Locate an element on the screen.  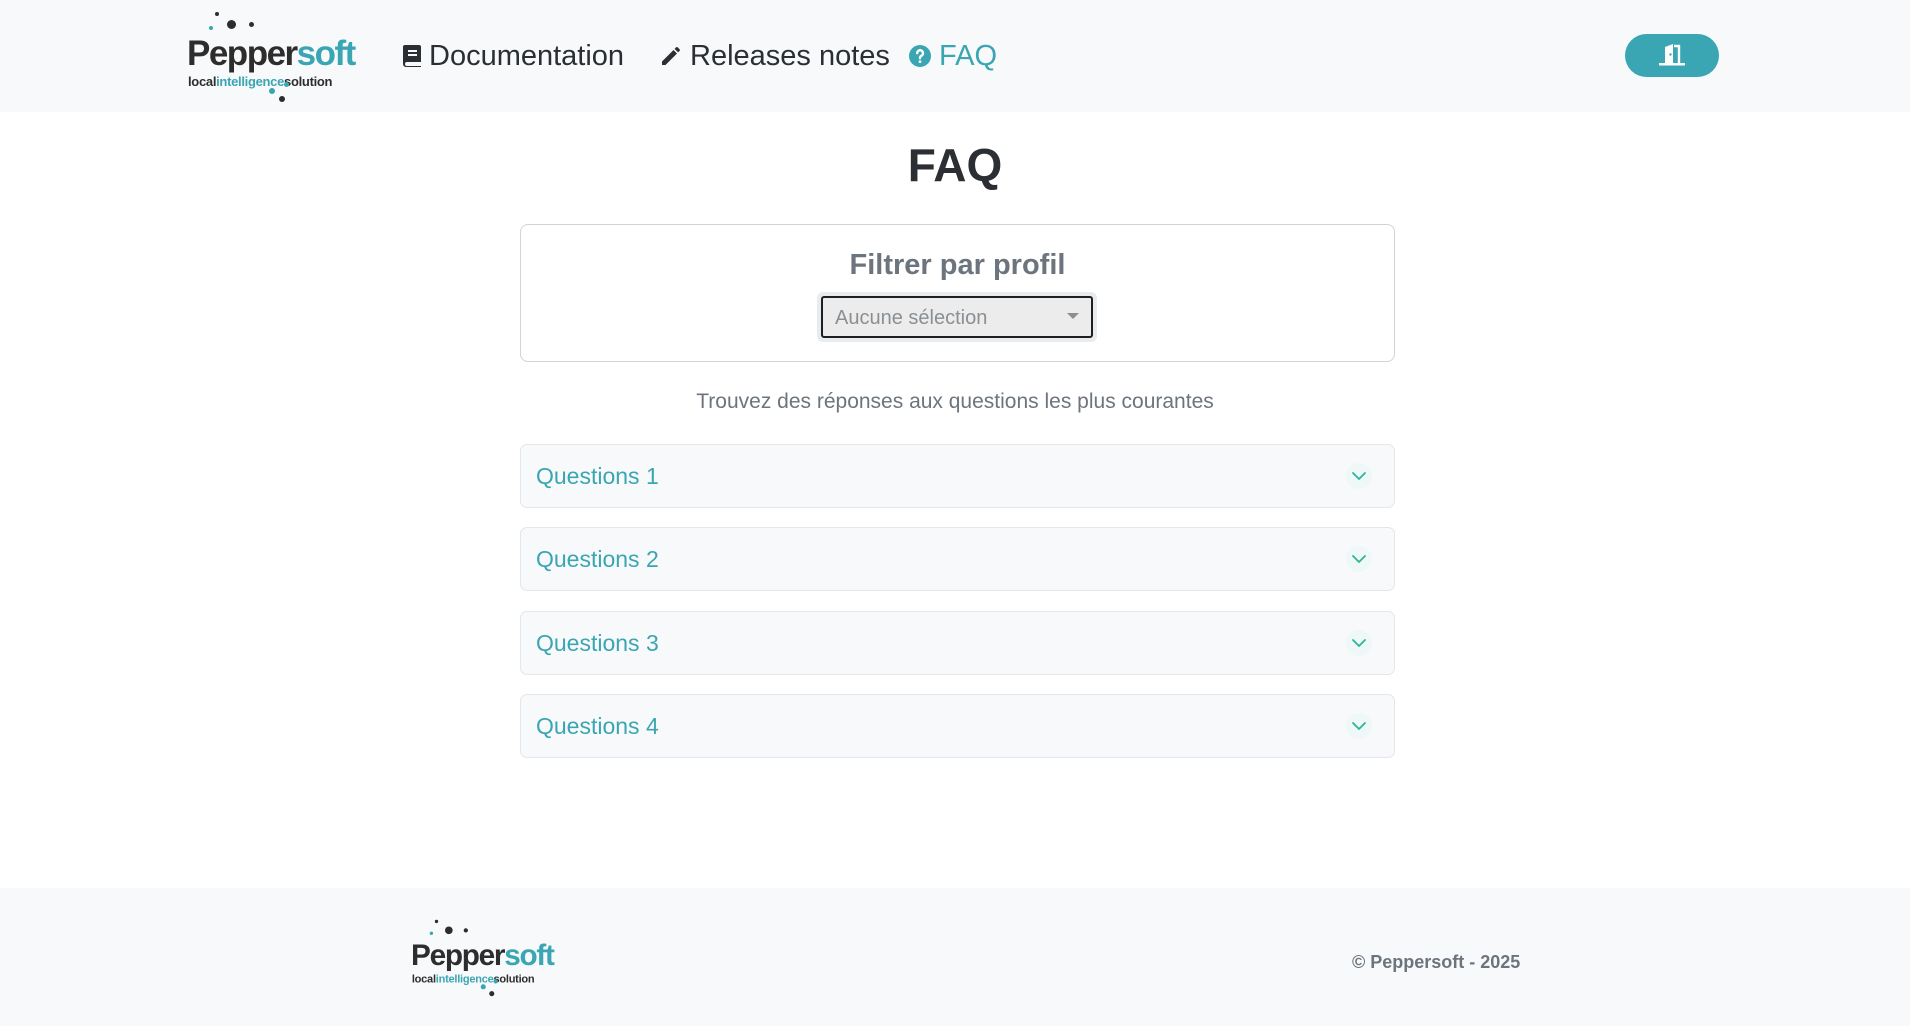
nav-release-notes: Releases notes is located at coordinates (774, 56).